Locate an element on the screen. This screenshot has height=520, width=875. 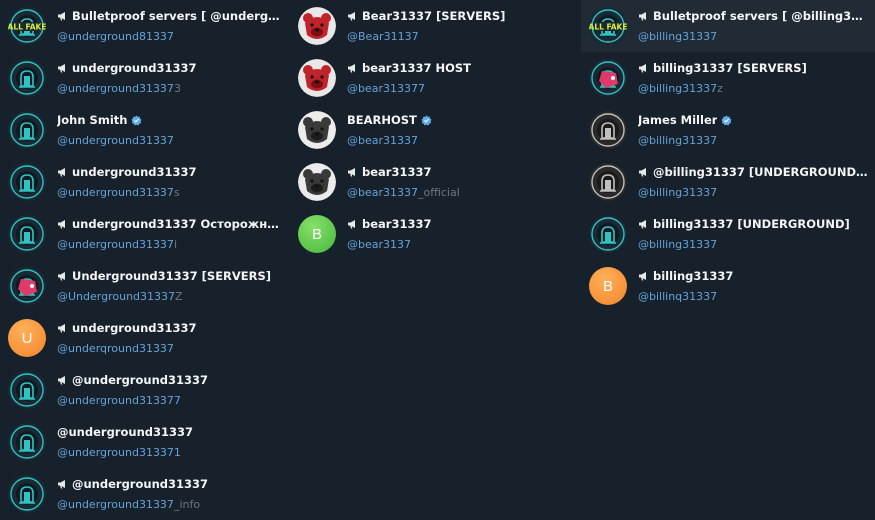
search-result-item: John Smith @underground31337 is located at coordinates (145, 130).